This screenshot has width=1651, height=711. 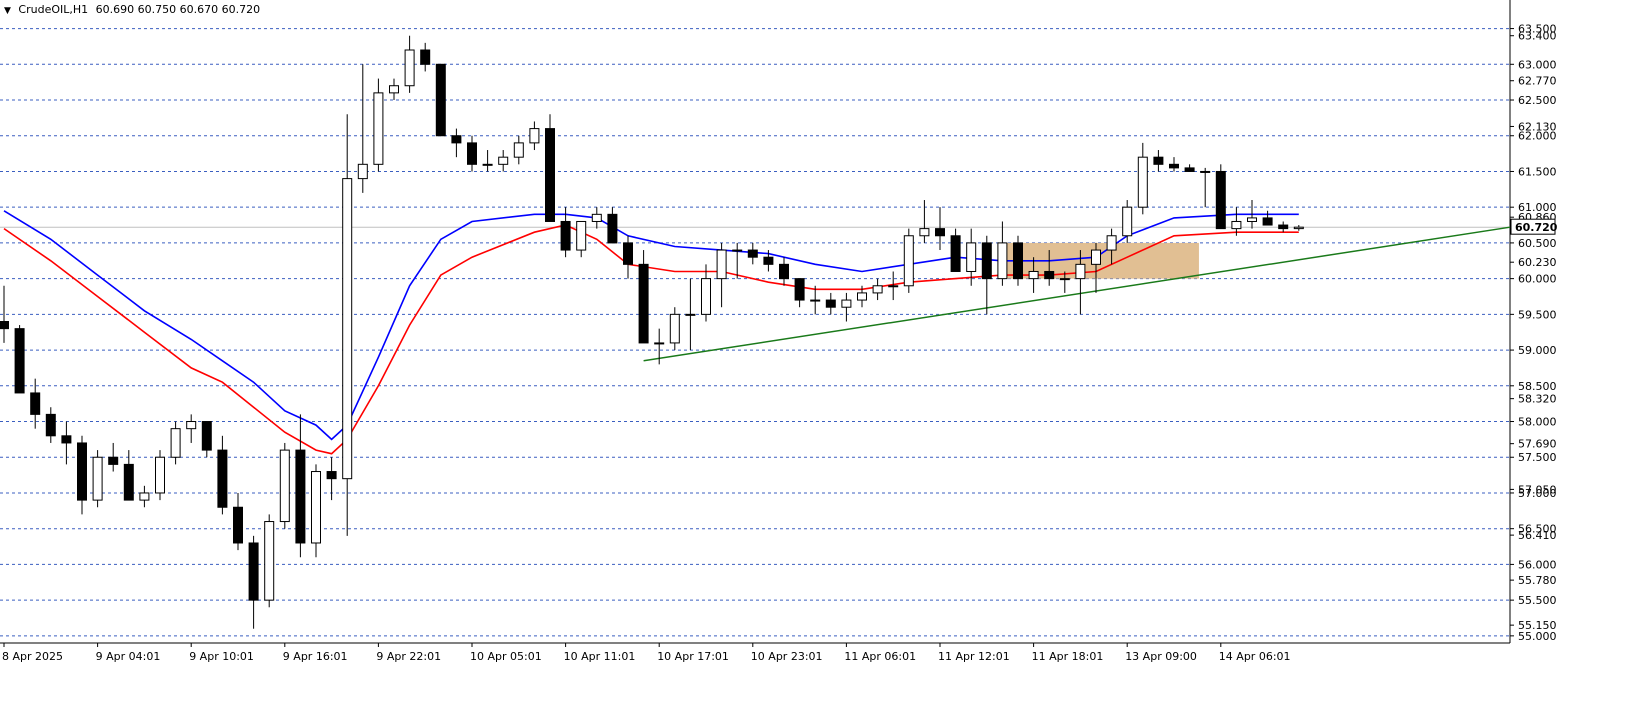 What do you see at coordinates (1537, 580) in the screenshot?
I see `y-tick-label: 55.780` at bounding box center [1537, 580].